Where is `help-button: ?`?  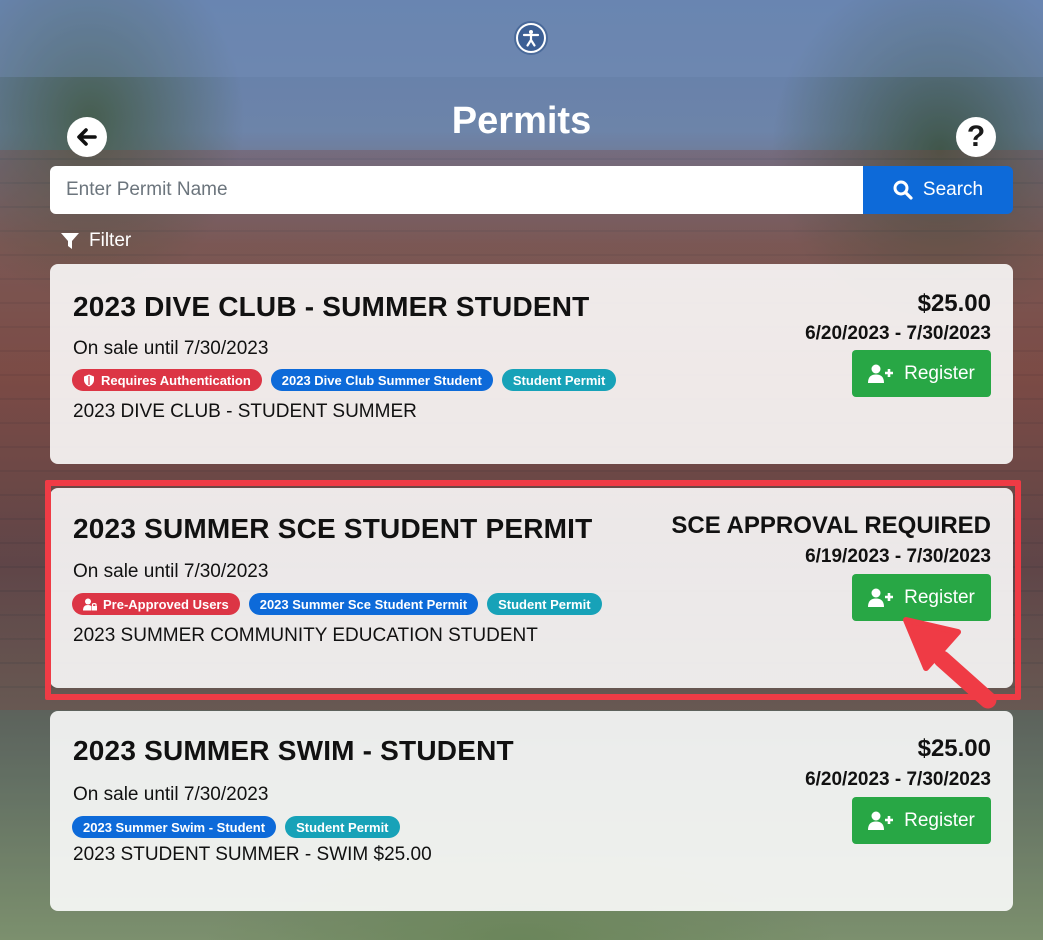 help-button: ? is located at coordinates (976, 137).